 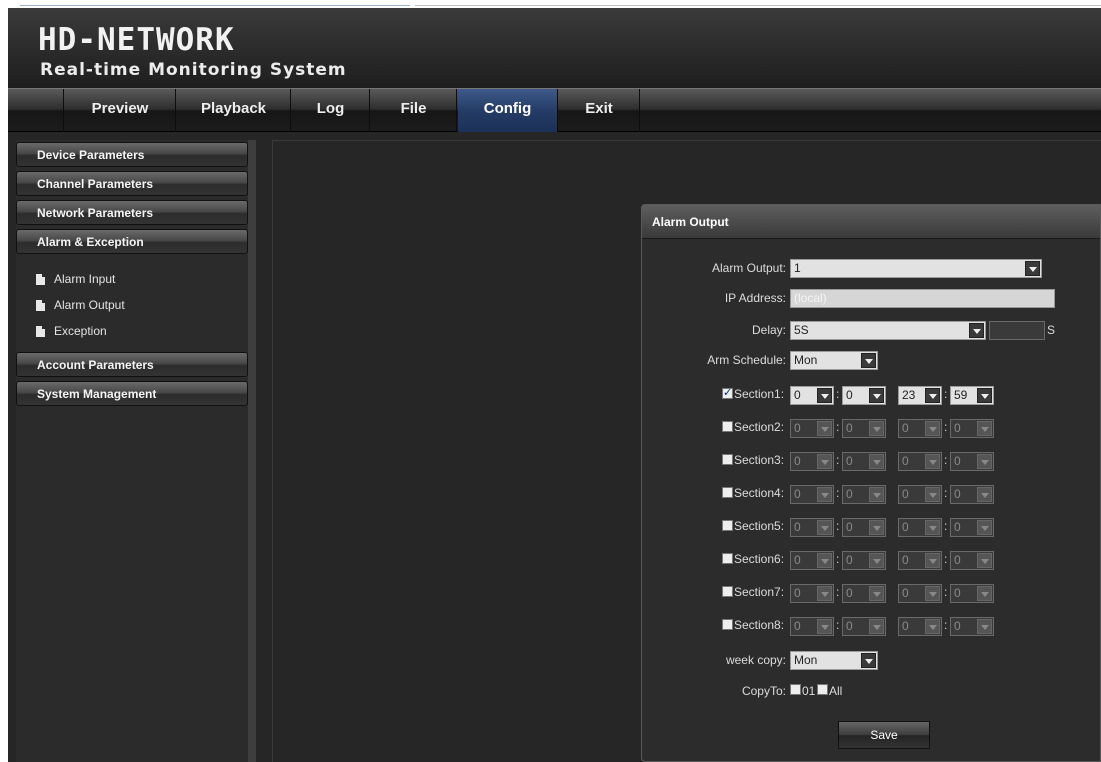 What do you see at coordinates (922, 298) in the screenshot?
I see `ip-address-field: (local)` at bounding box center [922, 298].